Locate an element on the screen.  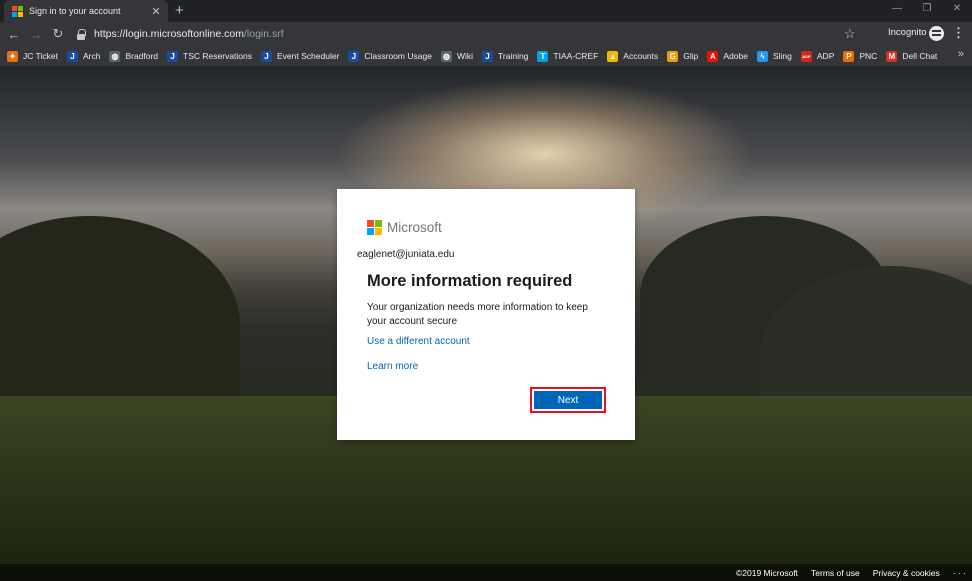
microsoft-logo: Microsoft is located at coordinates (404, 227).